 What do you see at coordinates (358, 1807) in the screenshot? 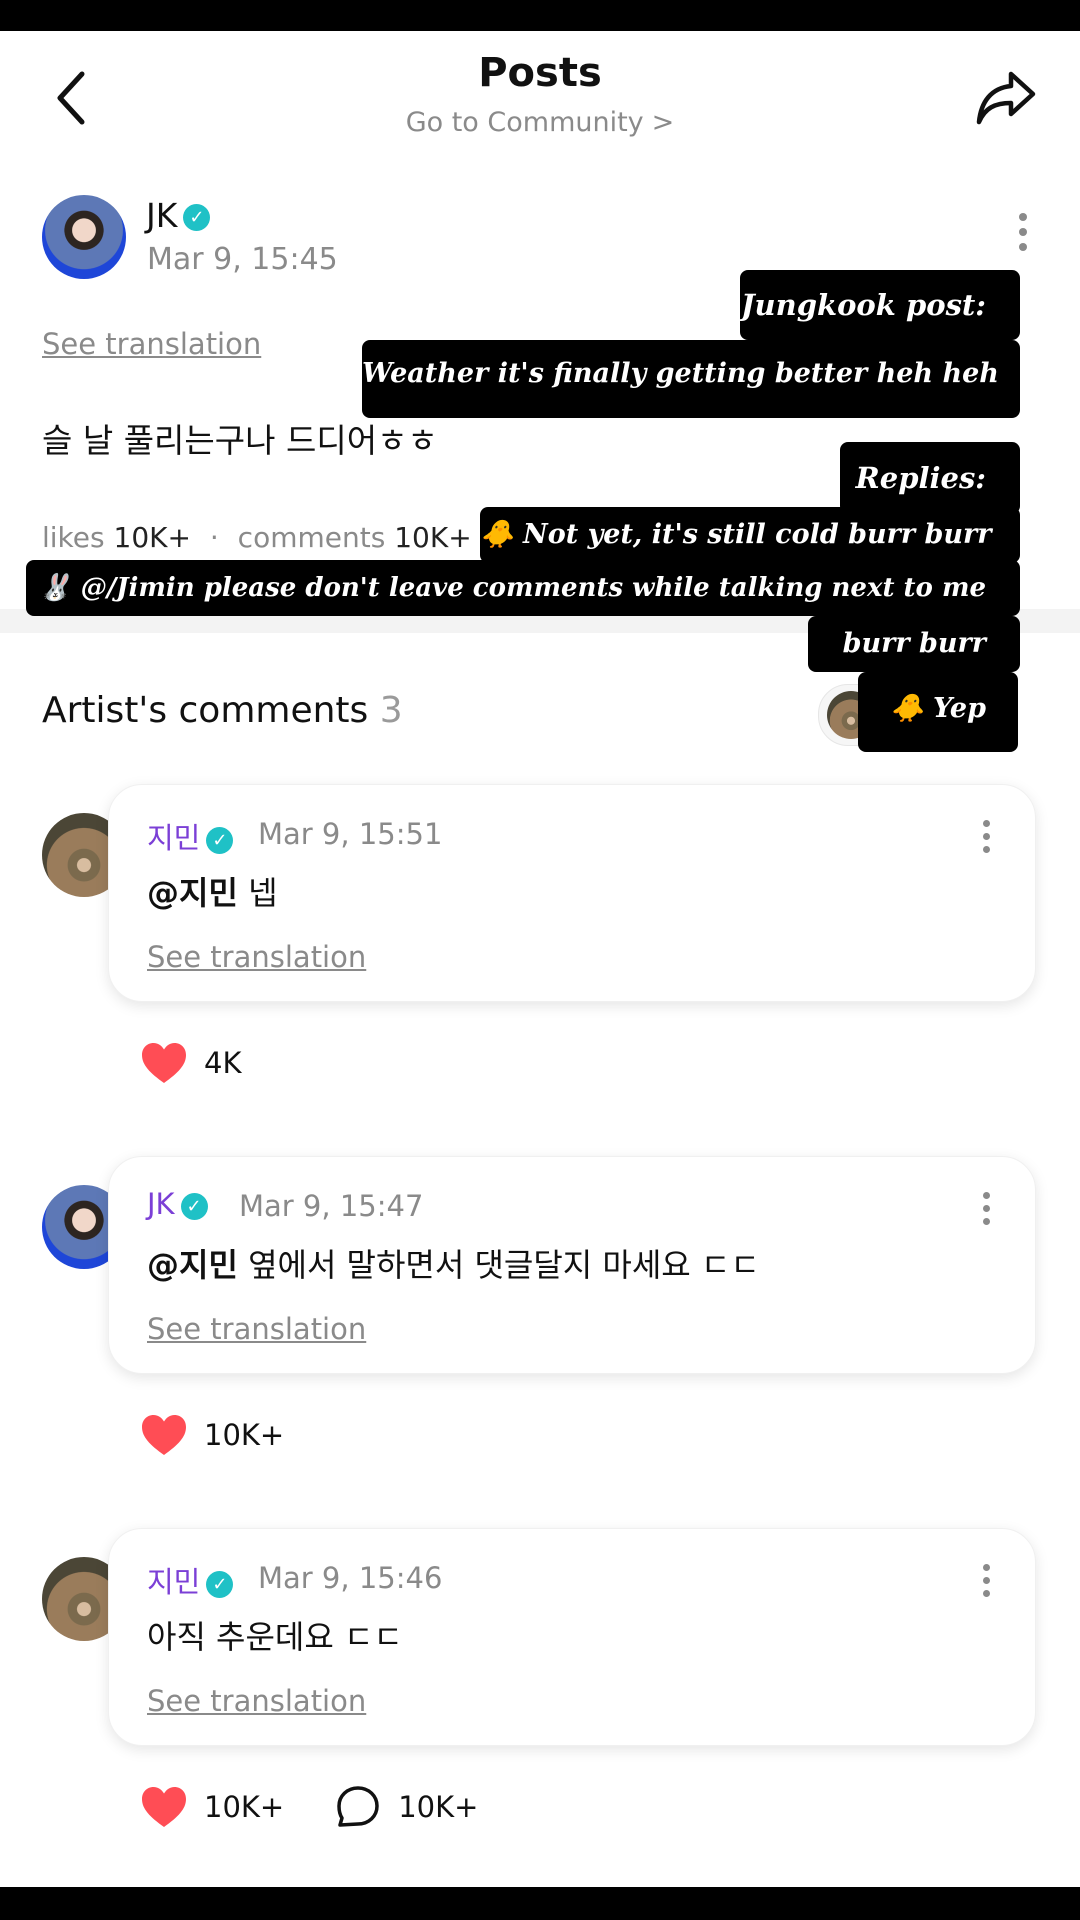
I see `comment-bubble-icon` at bounding box center [358, 1807].